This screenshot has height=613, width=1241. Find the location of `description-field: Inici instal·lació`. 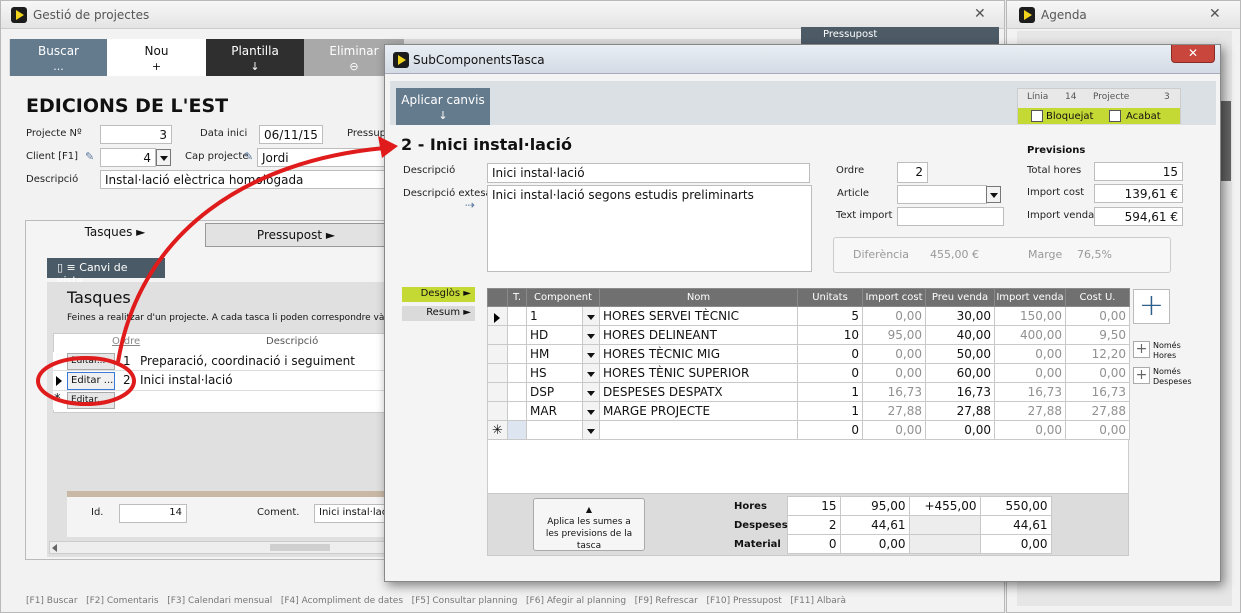

description-field: Inici instal·lació is located at coordinates (648, 173).